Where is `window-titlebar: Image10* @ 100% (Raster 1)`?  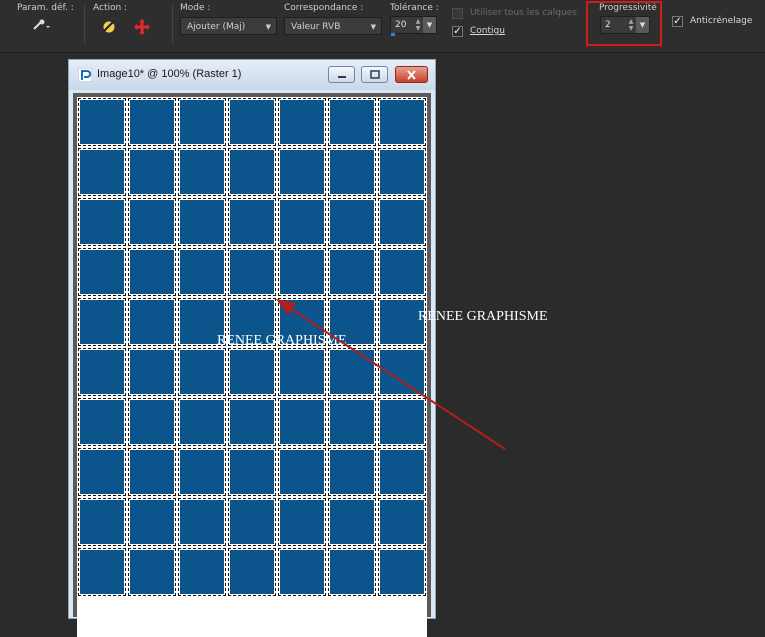 window-titlebar: Image10* @ 100% (Raster 1) is located at coordinates (252, 75).